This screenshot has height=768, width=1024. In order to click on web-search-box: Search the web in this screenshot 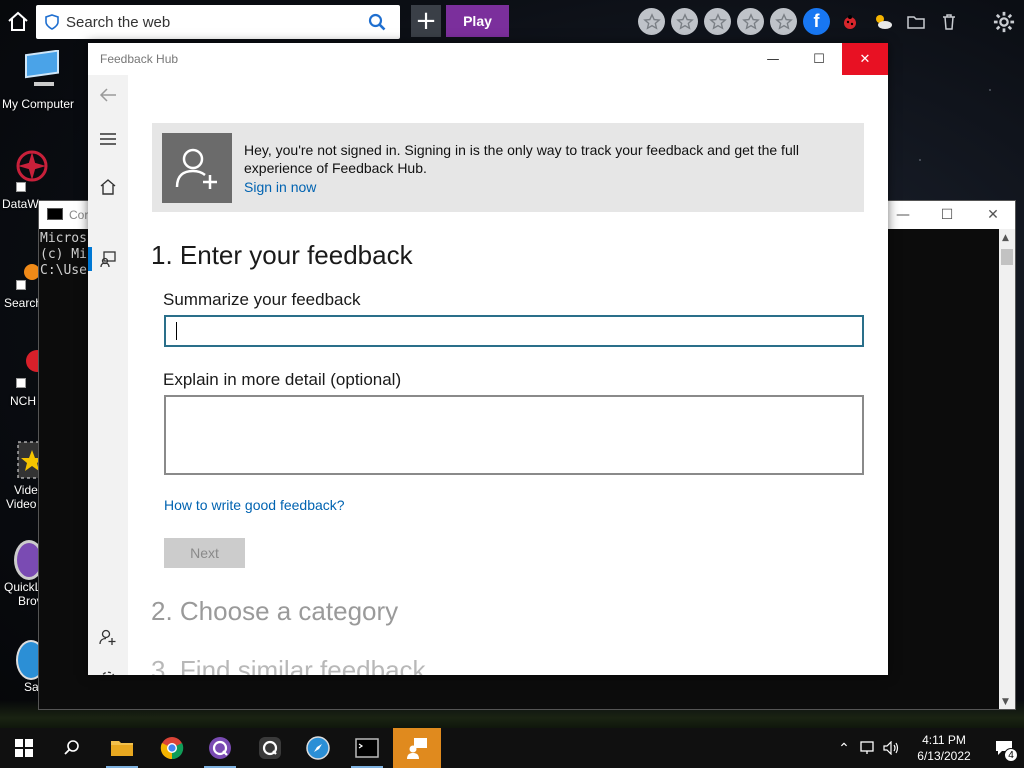, I will do `click(218, 22)`.